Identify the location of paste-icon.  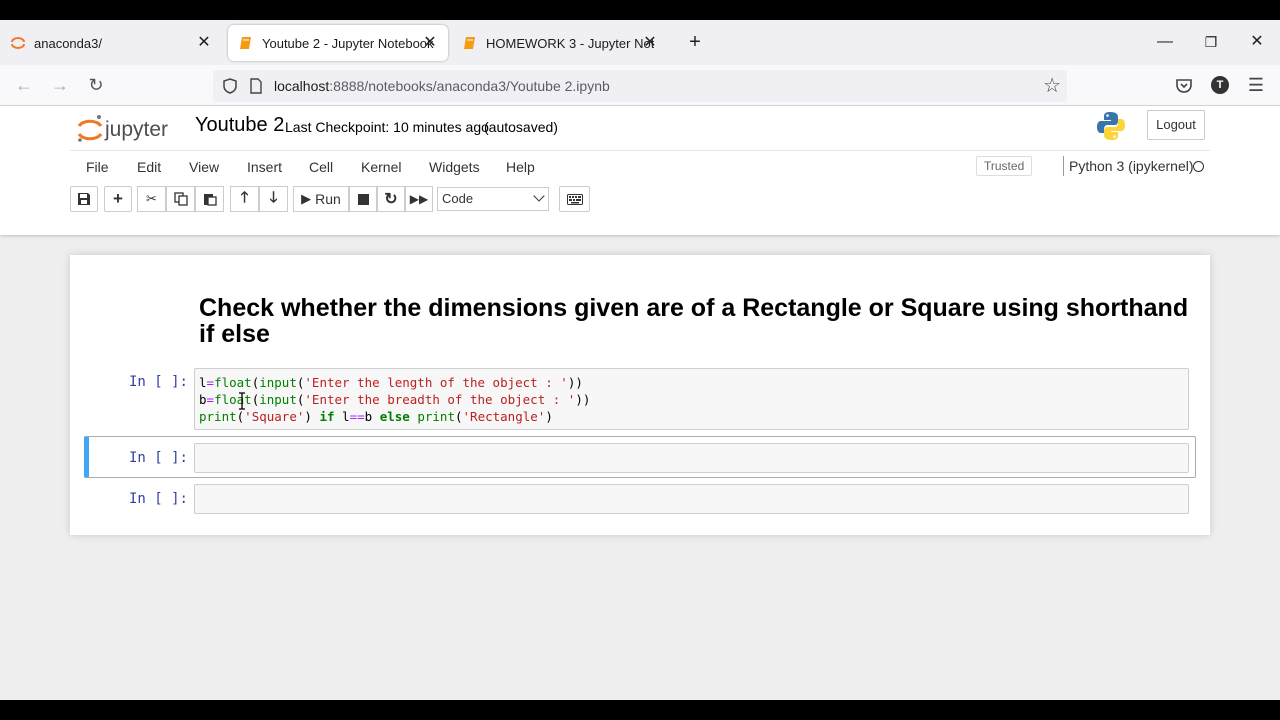
(210, 200).